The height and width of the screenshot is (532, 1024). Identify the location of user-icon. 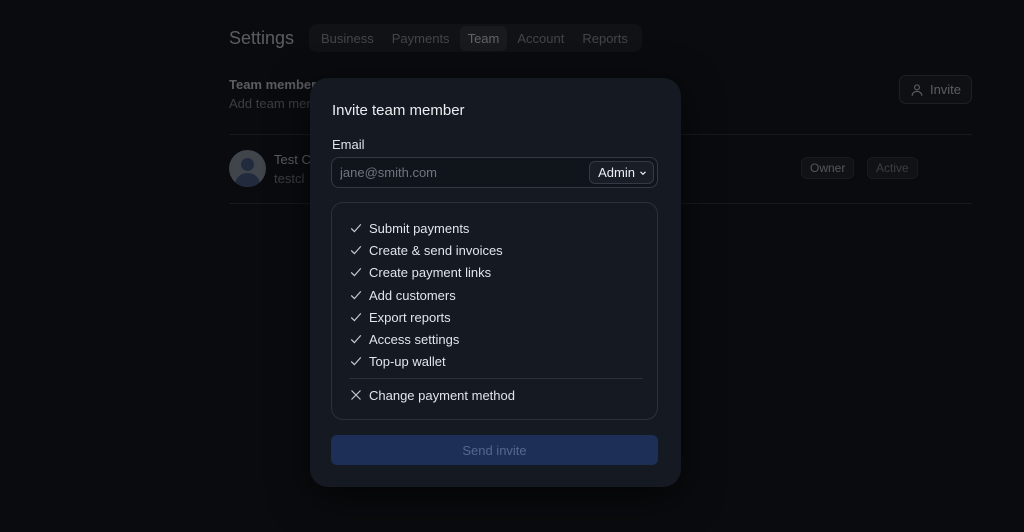
(917, 89).